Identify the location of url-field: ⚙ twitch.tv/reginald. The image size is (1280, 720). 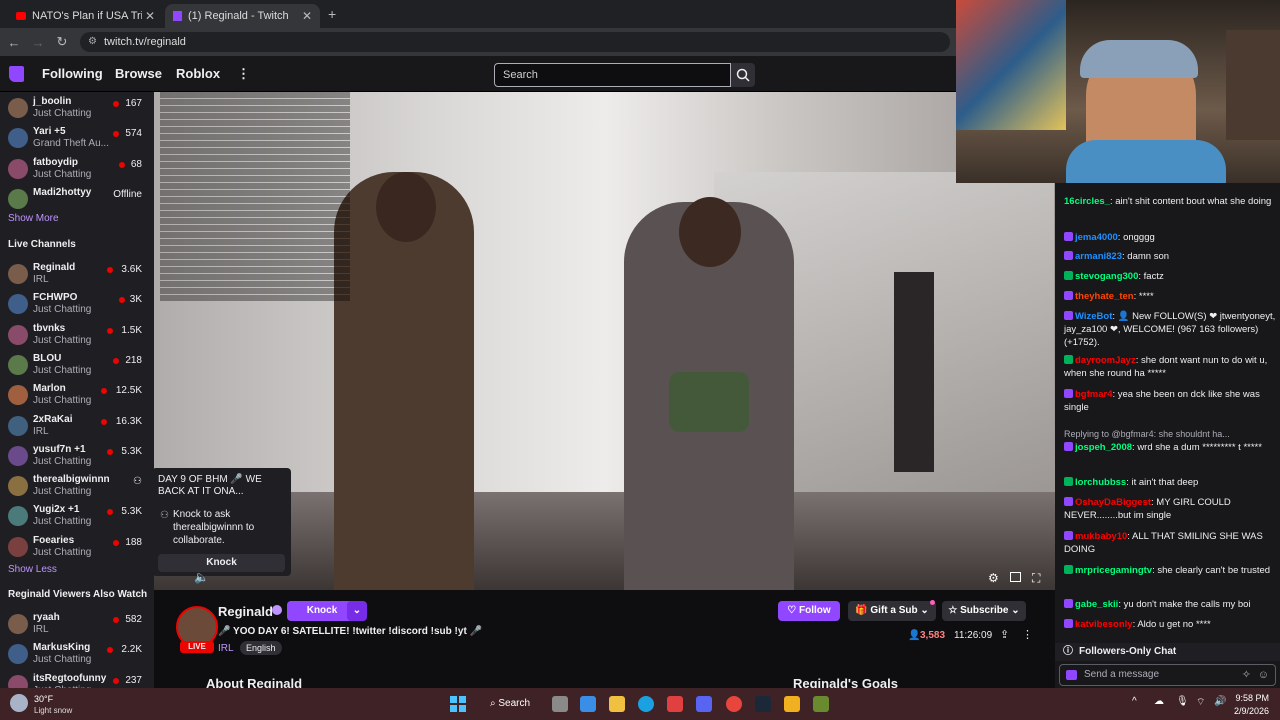
(515, 42).